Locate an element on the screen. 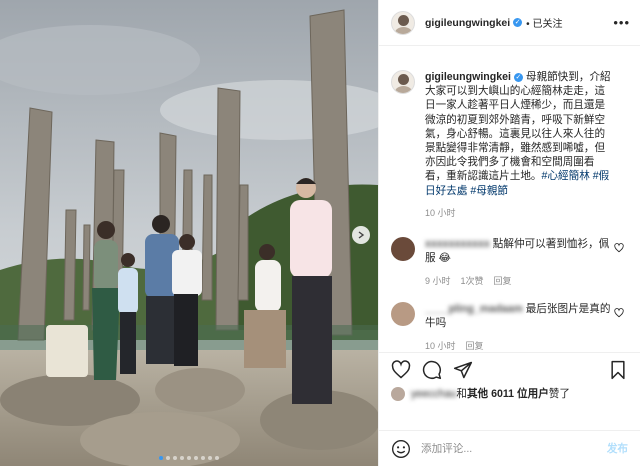 The width and height of the screenshot is (640, 466). comment-input is located at coordinates (514, 448).